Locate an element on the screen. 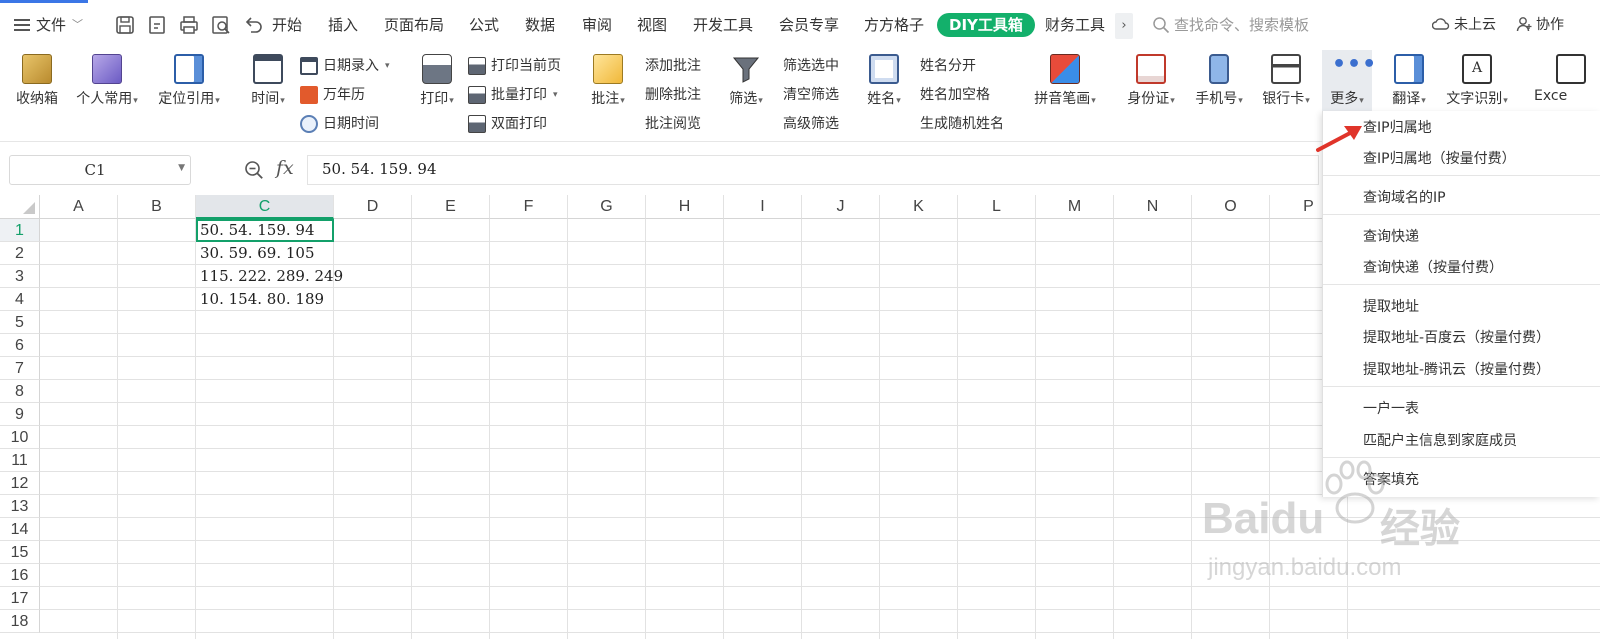  tab-member: 会员专享 is located at coordinates (809, 25).